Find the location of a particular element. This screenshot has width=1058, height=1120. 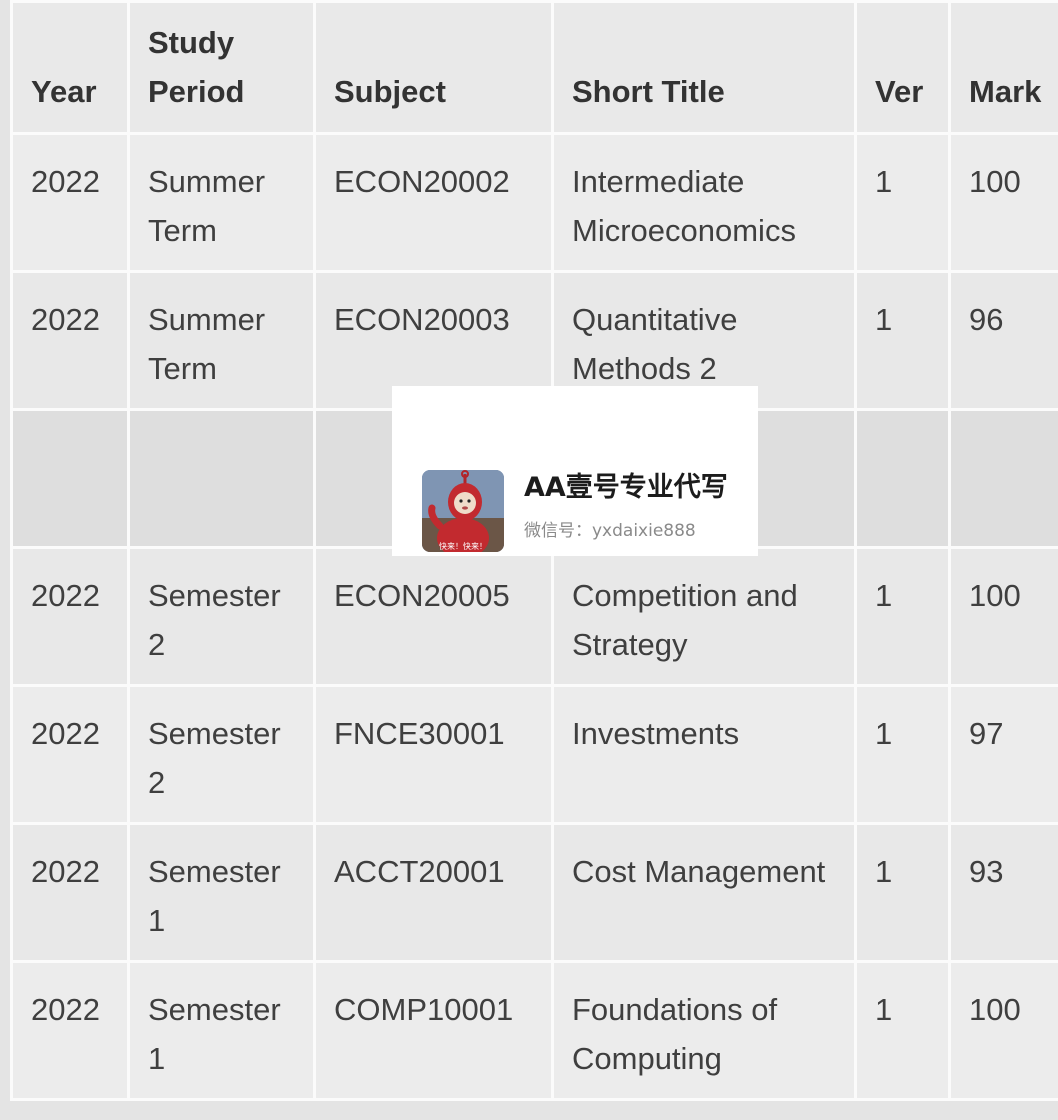

avatar-caption: 快来！快来！ is located at coordinates (463, 546).